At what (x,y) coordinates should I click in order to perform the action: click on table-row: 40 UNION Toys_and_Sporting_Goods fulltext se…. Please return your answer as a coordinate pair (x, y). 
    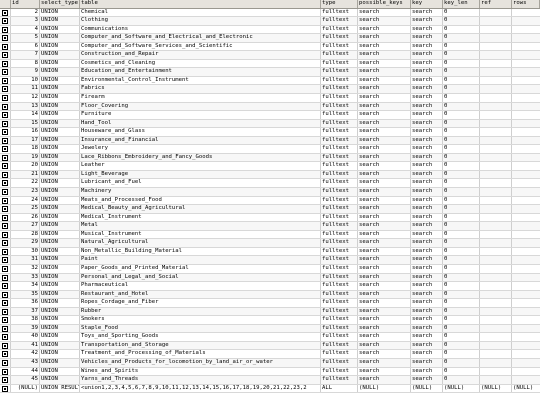
    Looking at the image, I should click on (270, 337).